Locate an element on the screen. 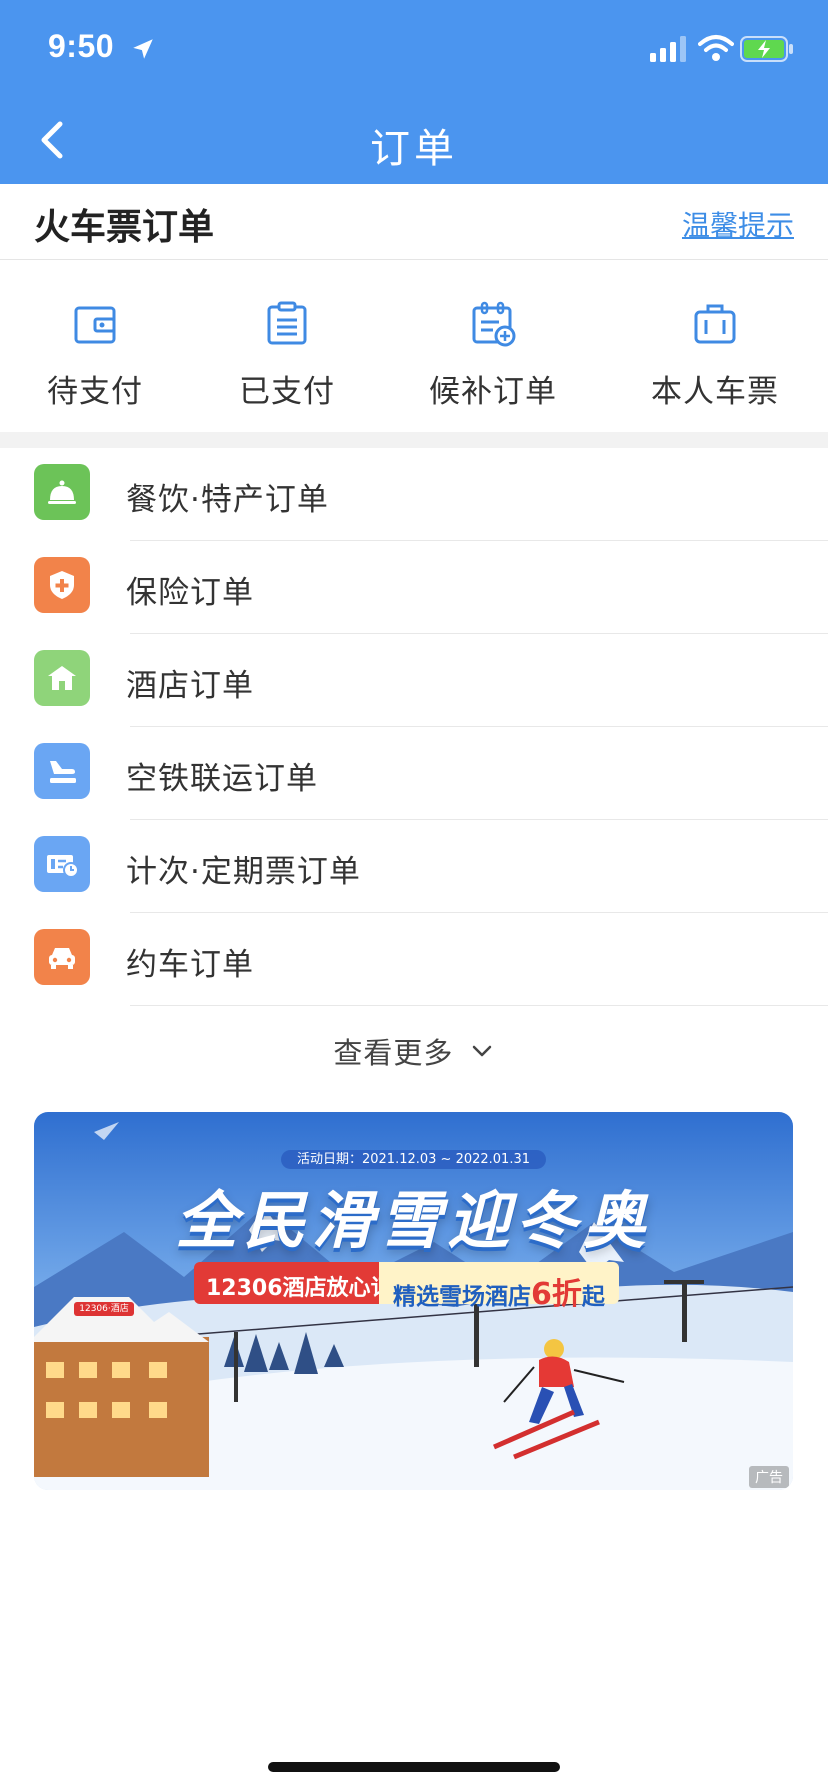  calendar-add-icon is located at coordinates (494, 324).